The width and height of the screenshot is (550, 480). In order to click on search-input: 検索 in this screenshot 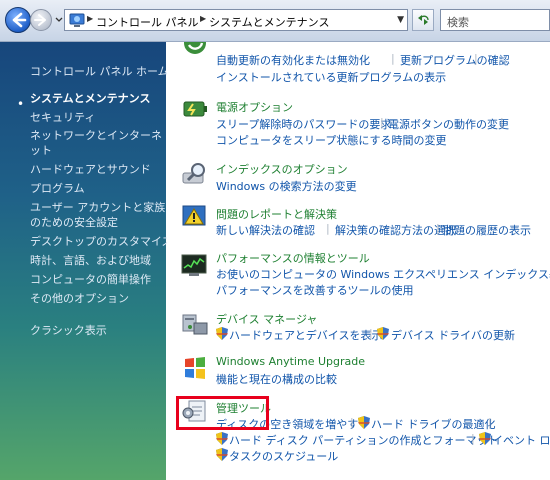, I will do `click(495, 20)`.